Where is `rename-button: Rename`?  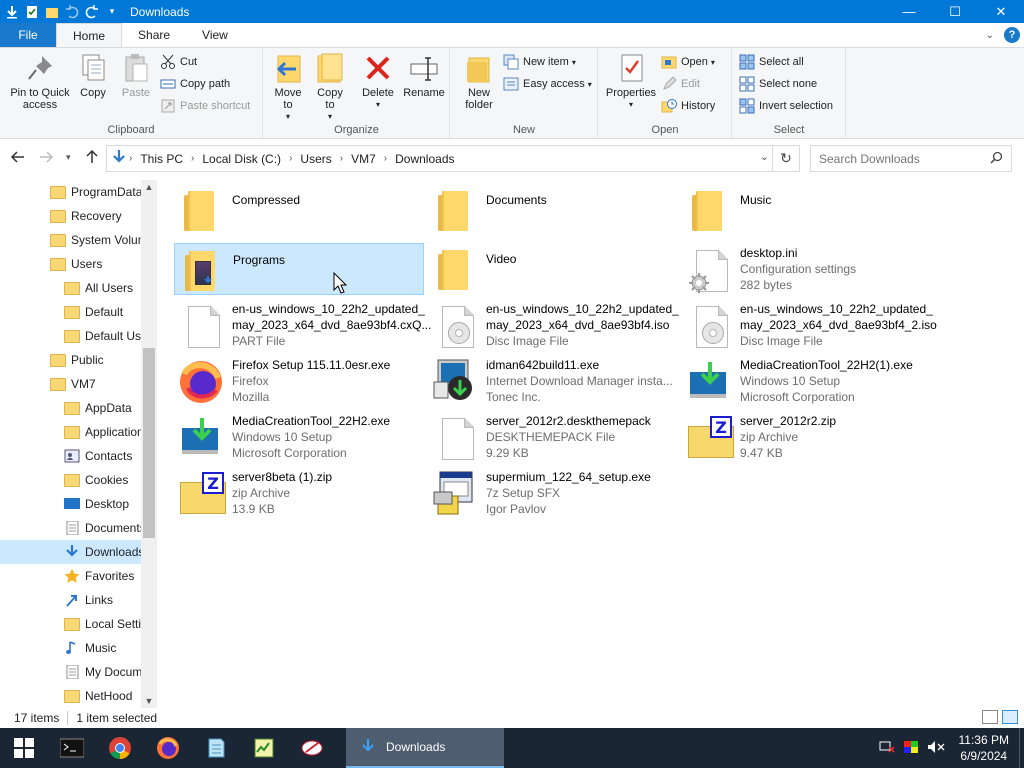
rename-button: Rename is located at coordinates (424, 75).